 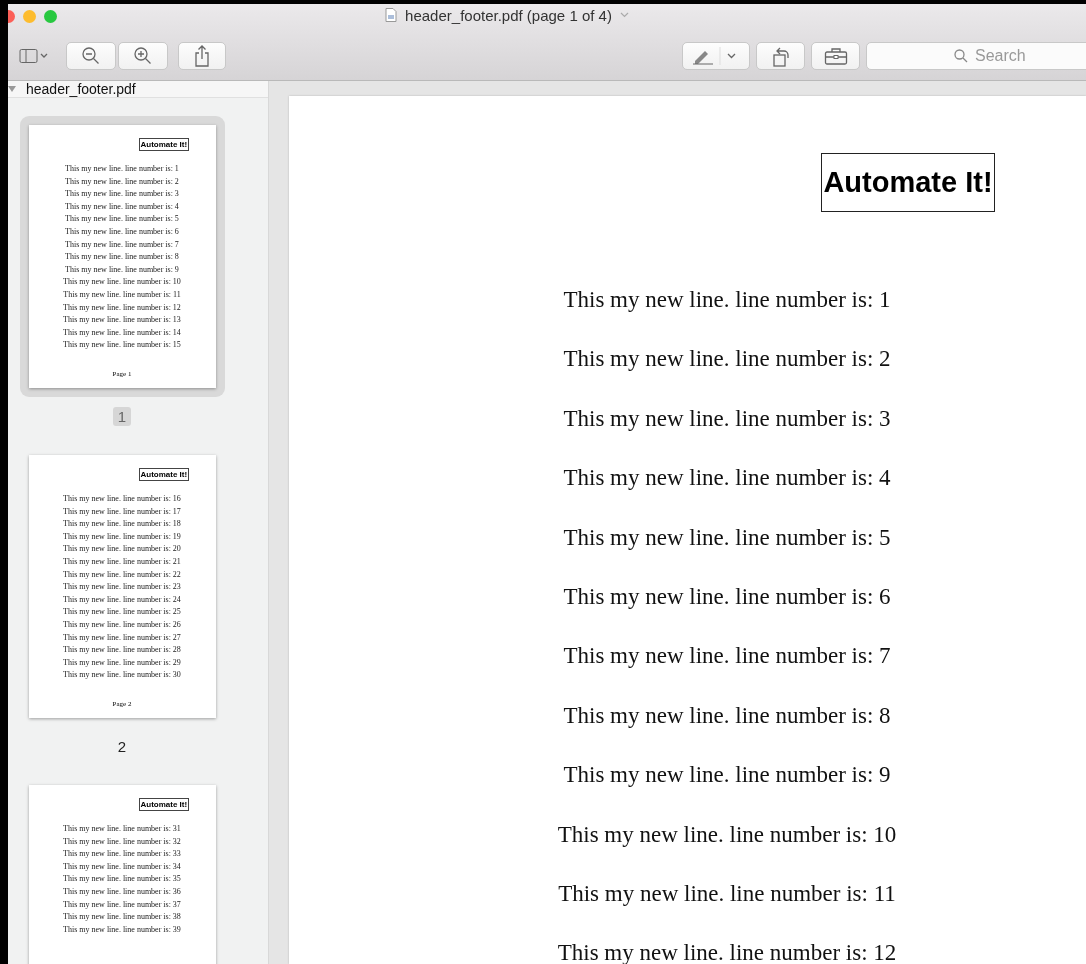 I want to click on window-title: header_footer.pdf (page 1 of 4), so click(x=508, y=15).